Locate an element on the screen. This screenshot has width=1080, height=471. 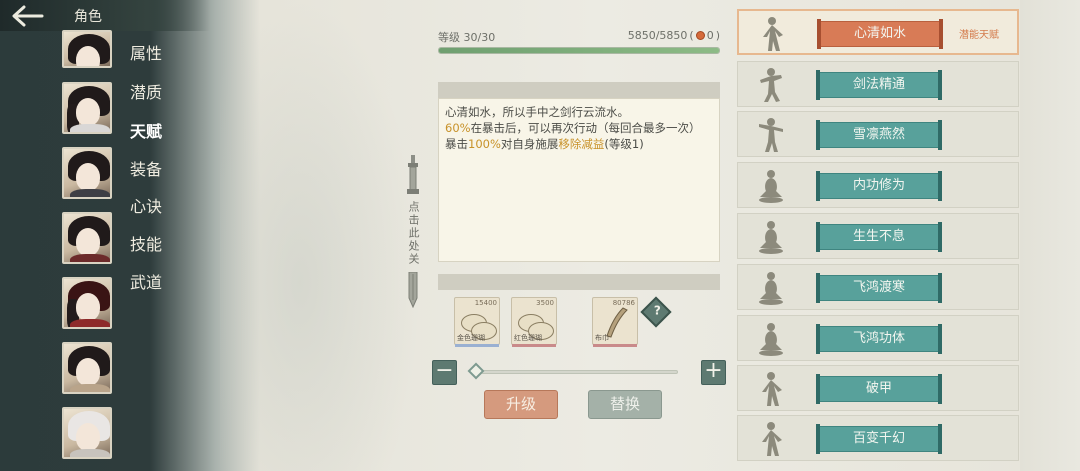
description-line: 心清如水，所以手中之剑行云流水。 is located at coordinates (537, 112).